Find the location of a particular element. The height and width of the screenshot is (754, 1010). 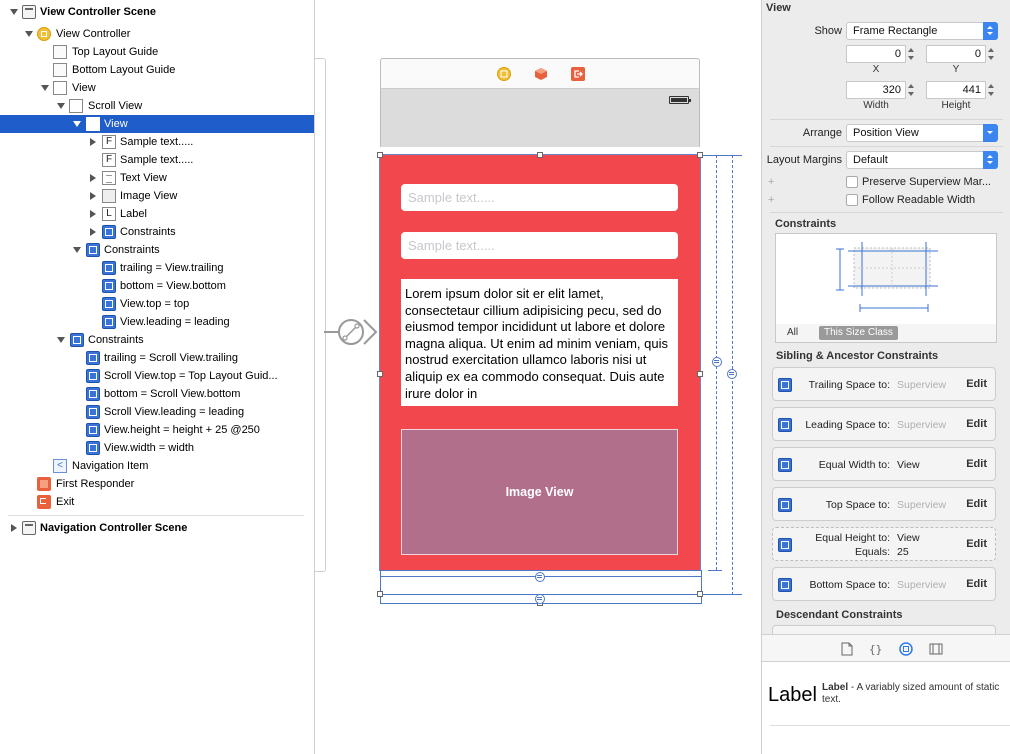

outline-item-constraints-collapsed: Constraints is located at coordinates (157, 232).